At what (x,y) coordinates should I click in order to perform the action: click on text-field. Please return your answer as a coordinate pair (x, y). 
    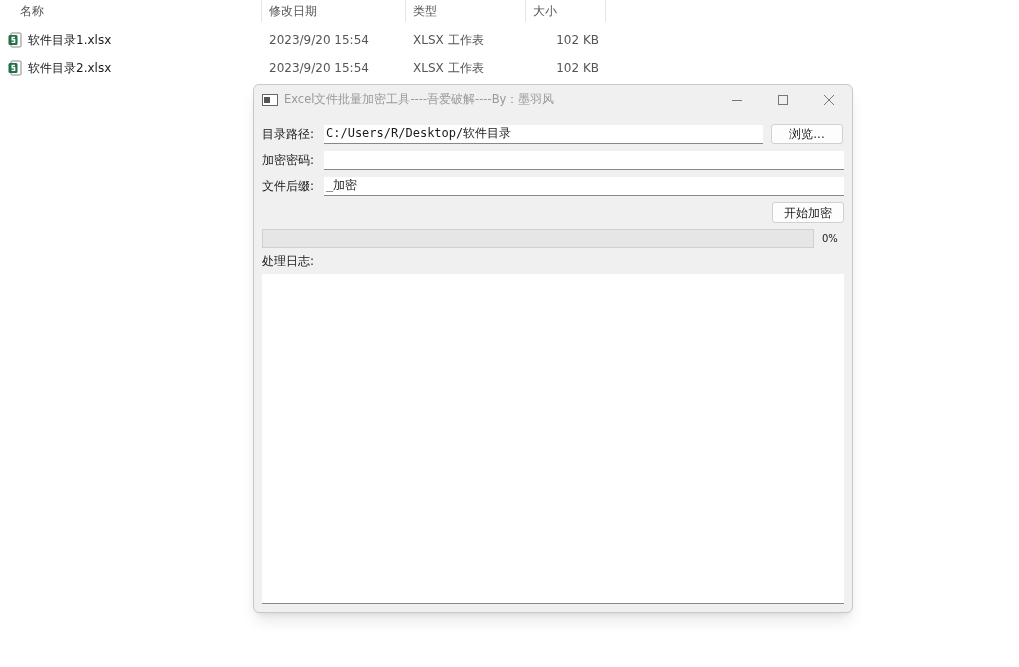
    Looking at the image, I should click on (584, 160).